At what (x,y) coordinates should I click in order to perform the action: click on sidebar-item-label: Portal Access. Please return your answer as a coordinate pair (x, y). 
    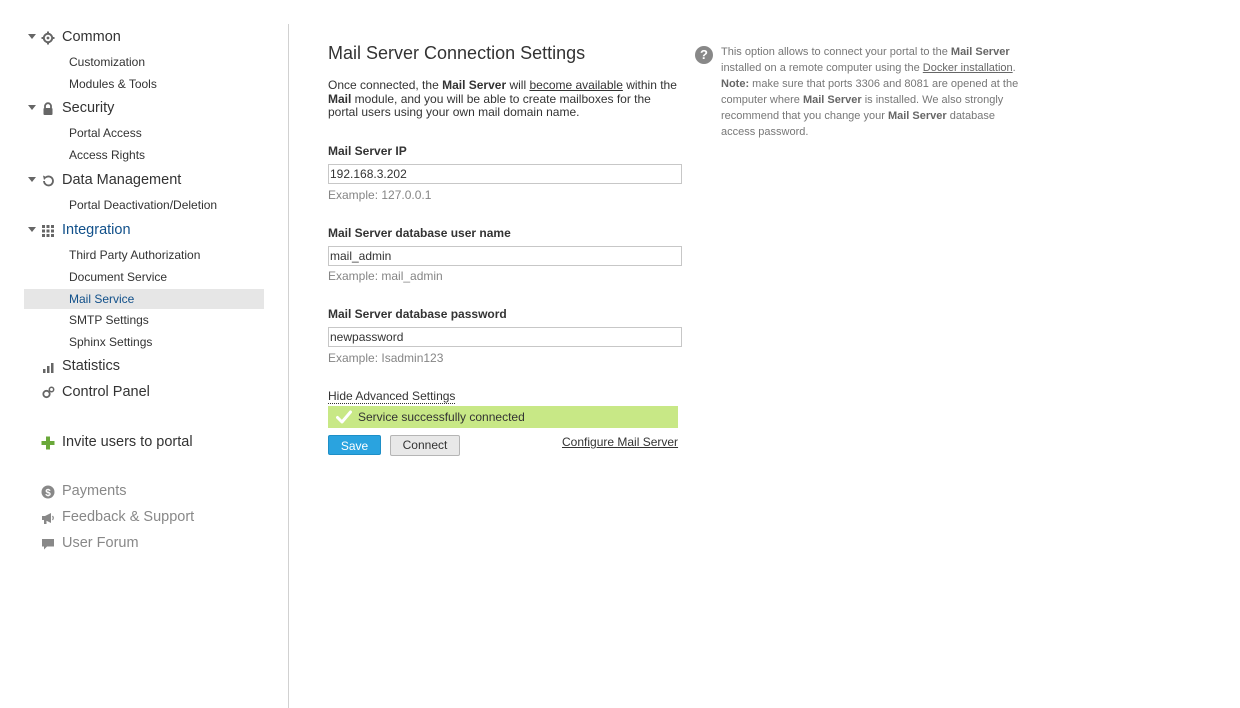
    Looking at the image, I should click on (105, 133).